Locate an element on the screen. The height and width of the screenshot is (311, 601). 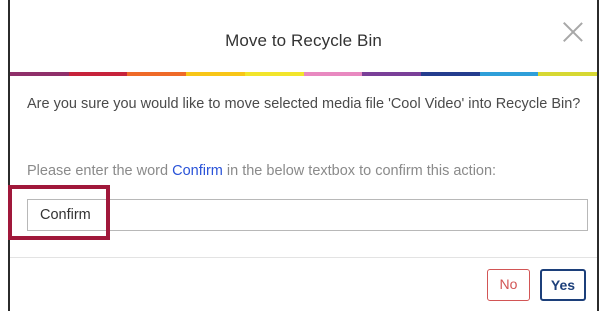
color-stripe is located at coordinates (304, 74).